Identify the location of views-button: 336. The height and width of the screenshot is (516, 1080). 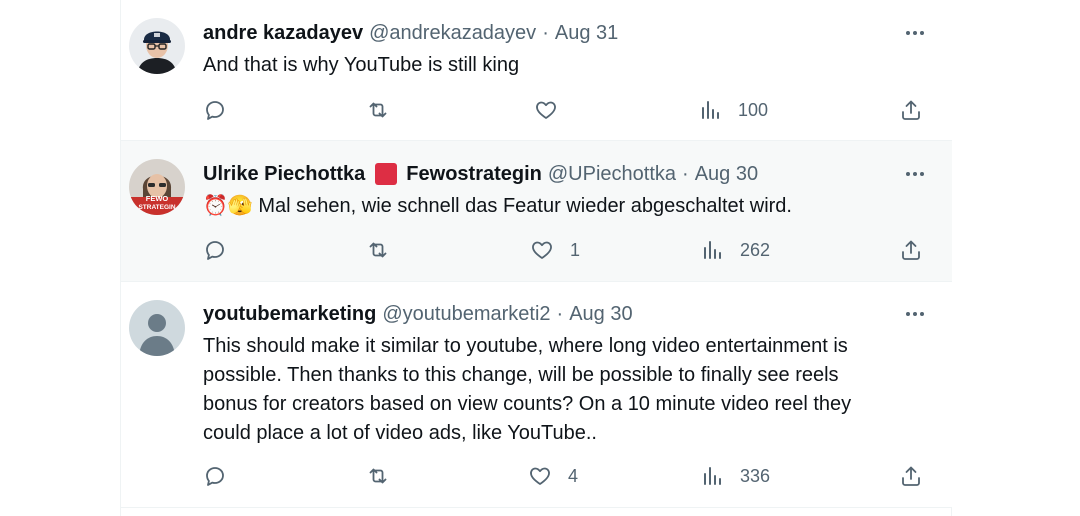
(735, 476).